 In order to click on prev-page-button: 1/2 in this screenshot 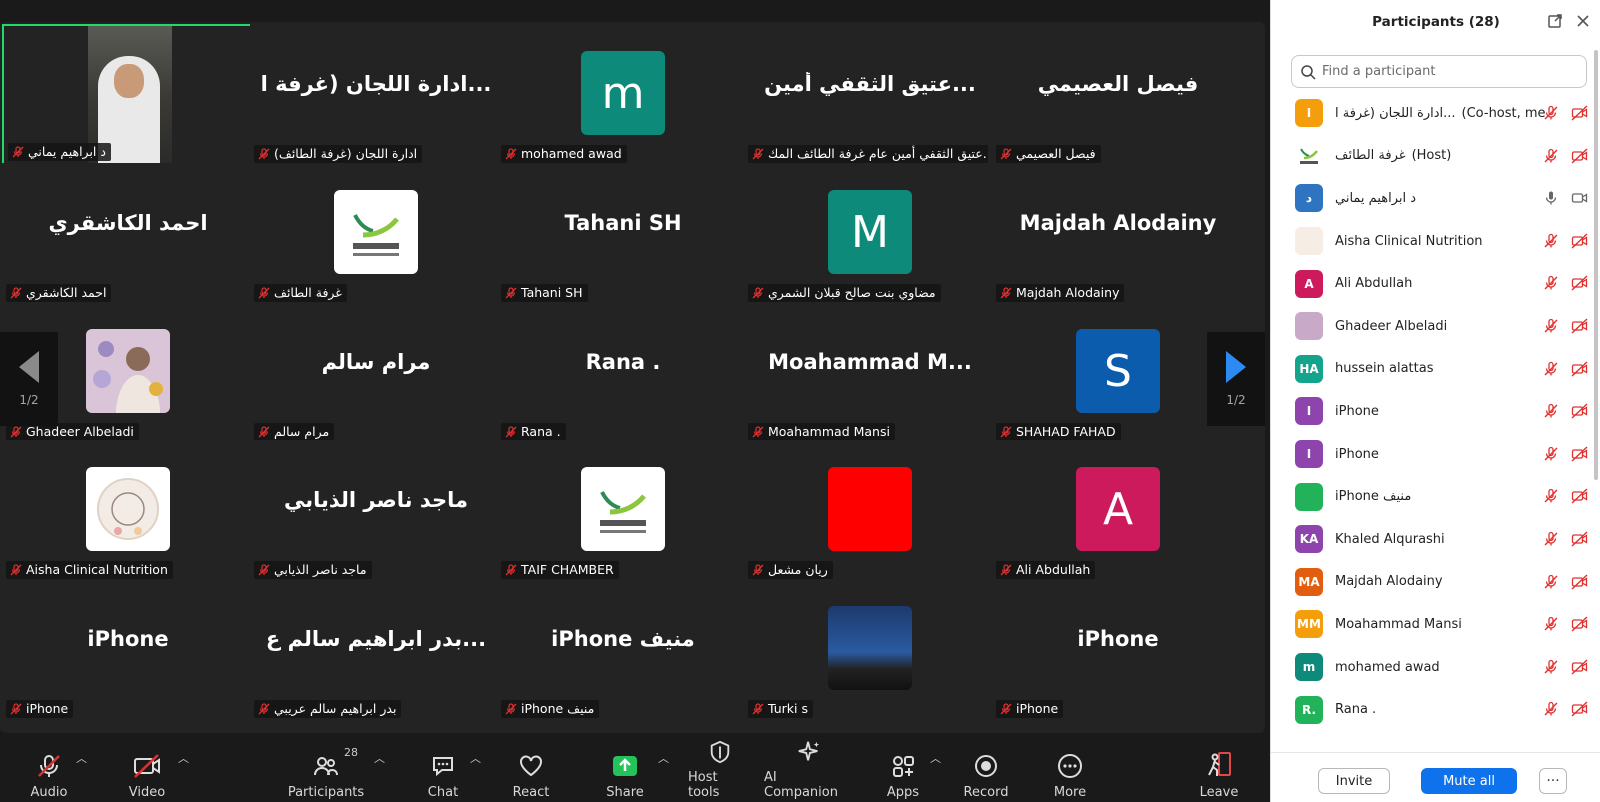, I will do `click(29, 379)`.